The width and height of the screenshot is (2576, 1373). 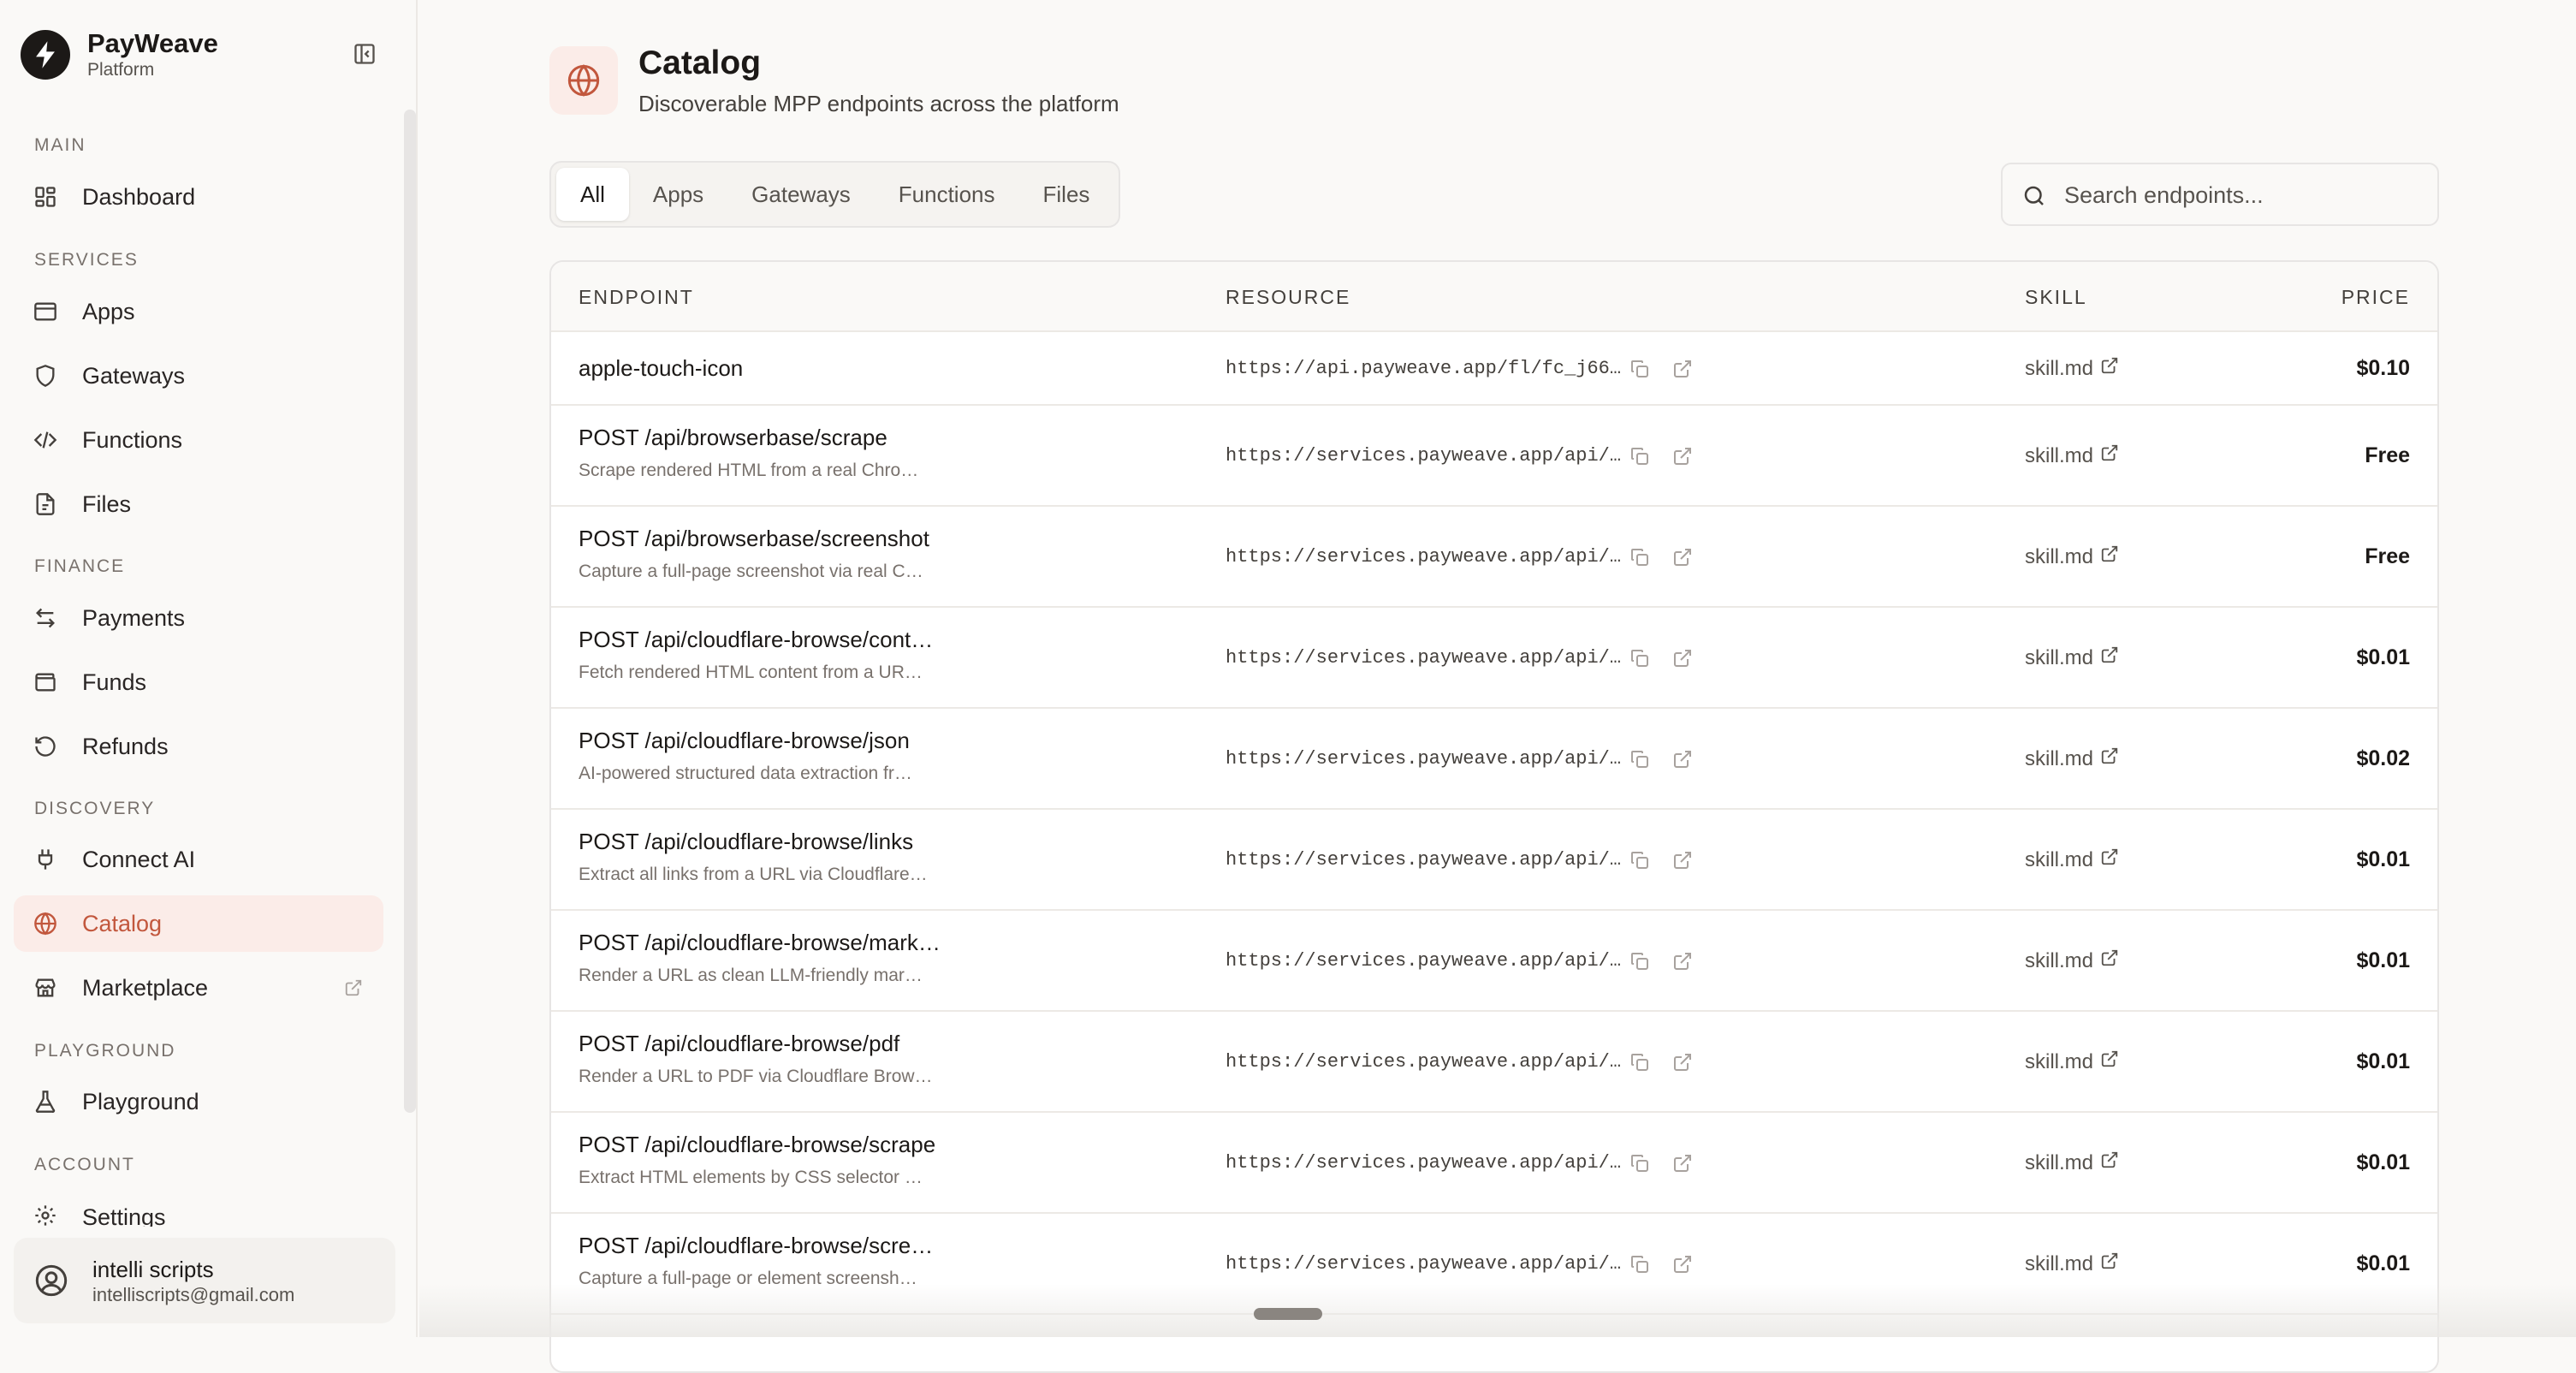 What do you see at coordinates (198, 1101) in the screenshot?
I see `sidebar-item-playground: Playground` at bounding box center [198, 1101].